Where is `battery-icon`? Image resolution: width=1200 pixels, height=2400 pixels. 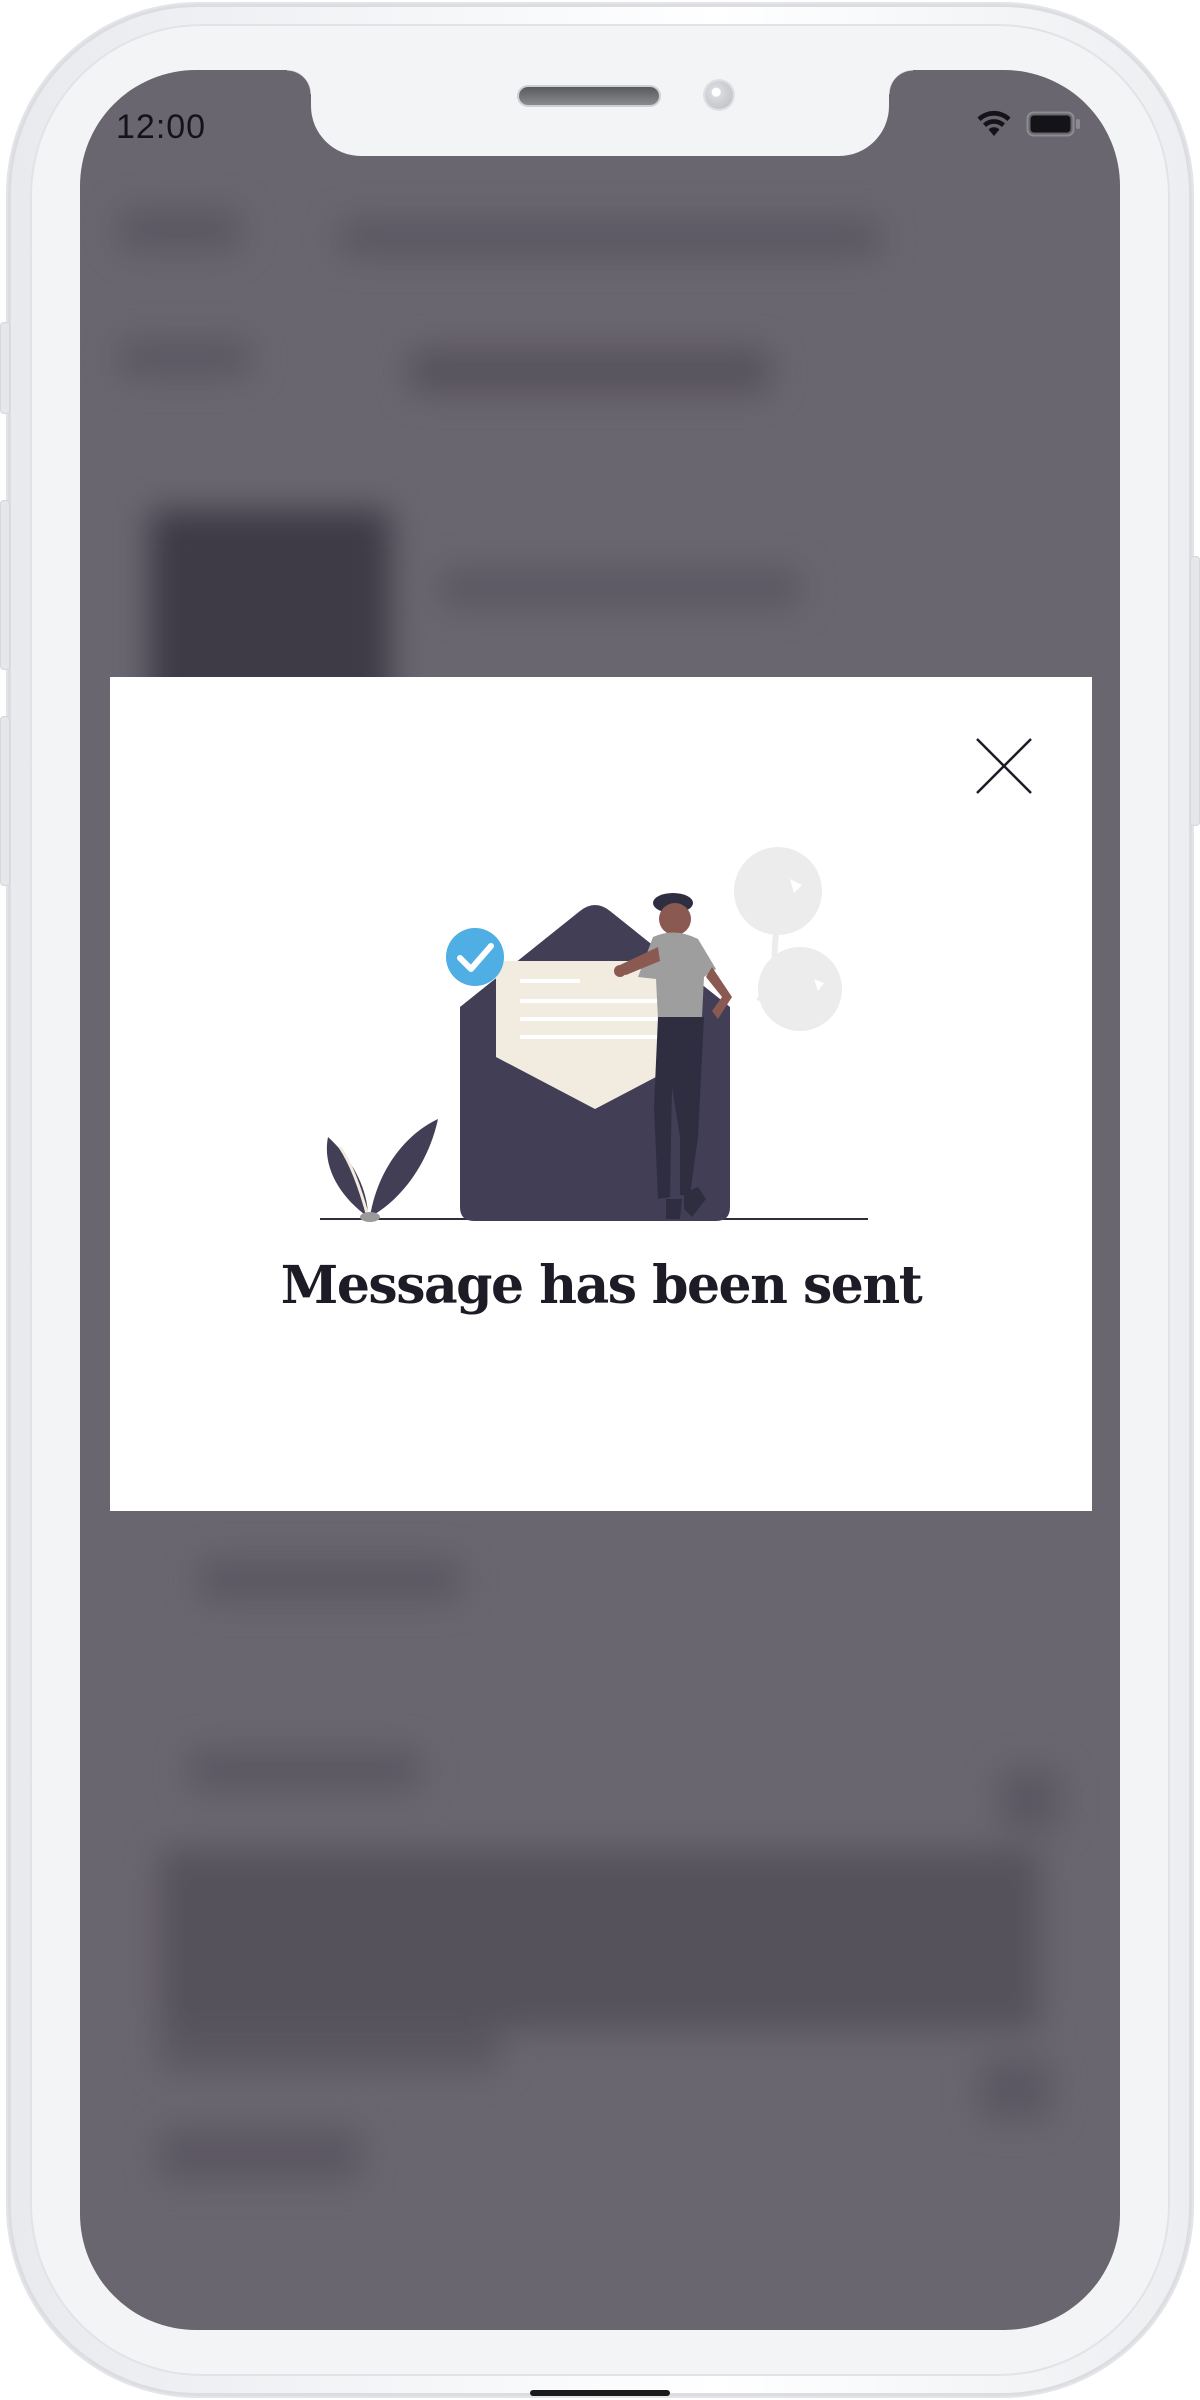 battery-icon is located at coordinates (1053, 124).